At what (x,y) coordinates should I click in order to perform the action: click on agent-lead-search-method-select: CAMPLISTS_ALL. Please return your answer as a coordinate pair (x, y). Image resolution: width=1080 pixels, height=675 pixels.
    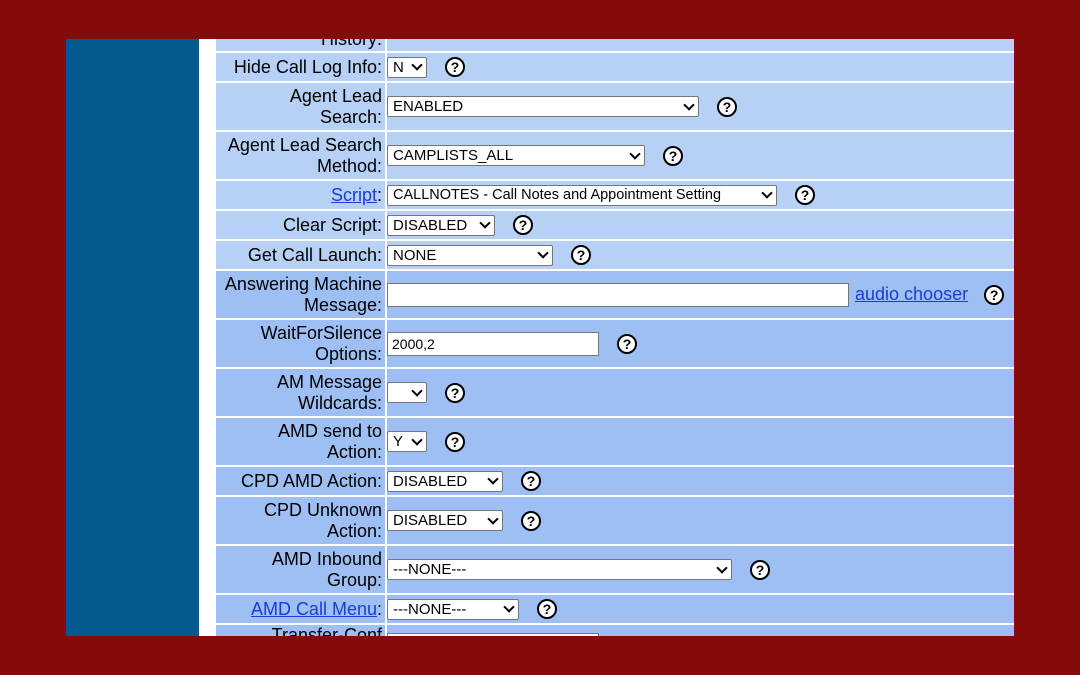
    Looking at the image, I should click on (516, 155).